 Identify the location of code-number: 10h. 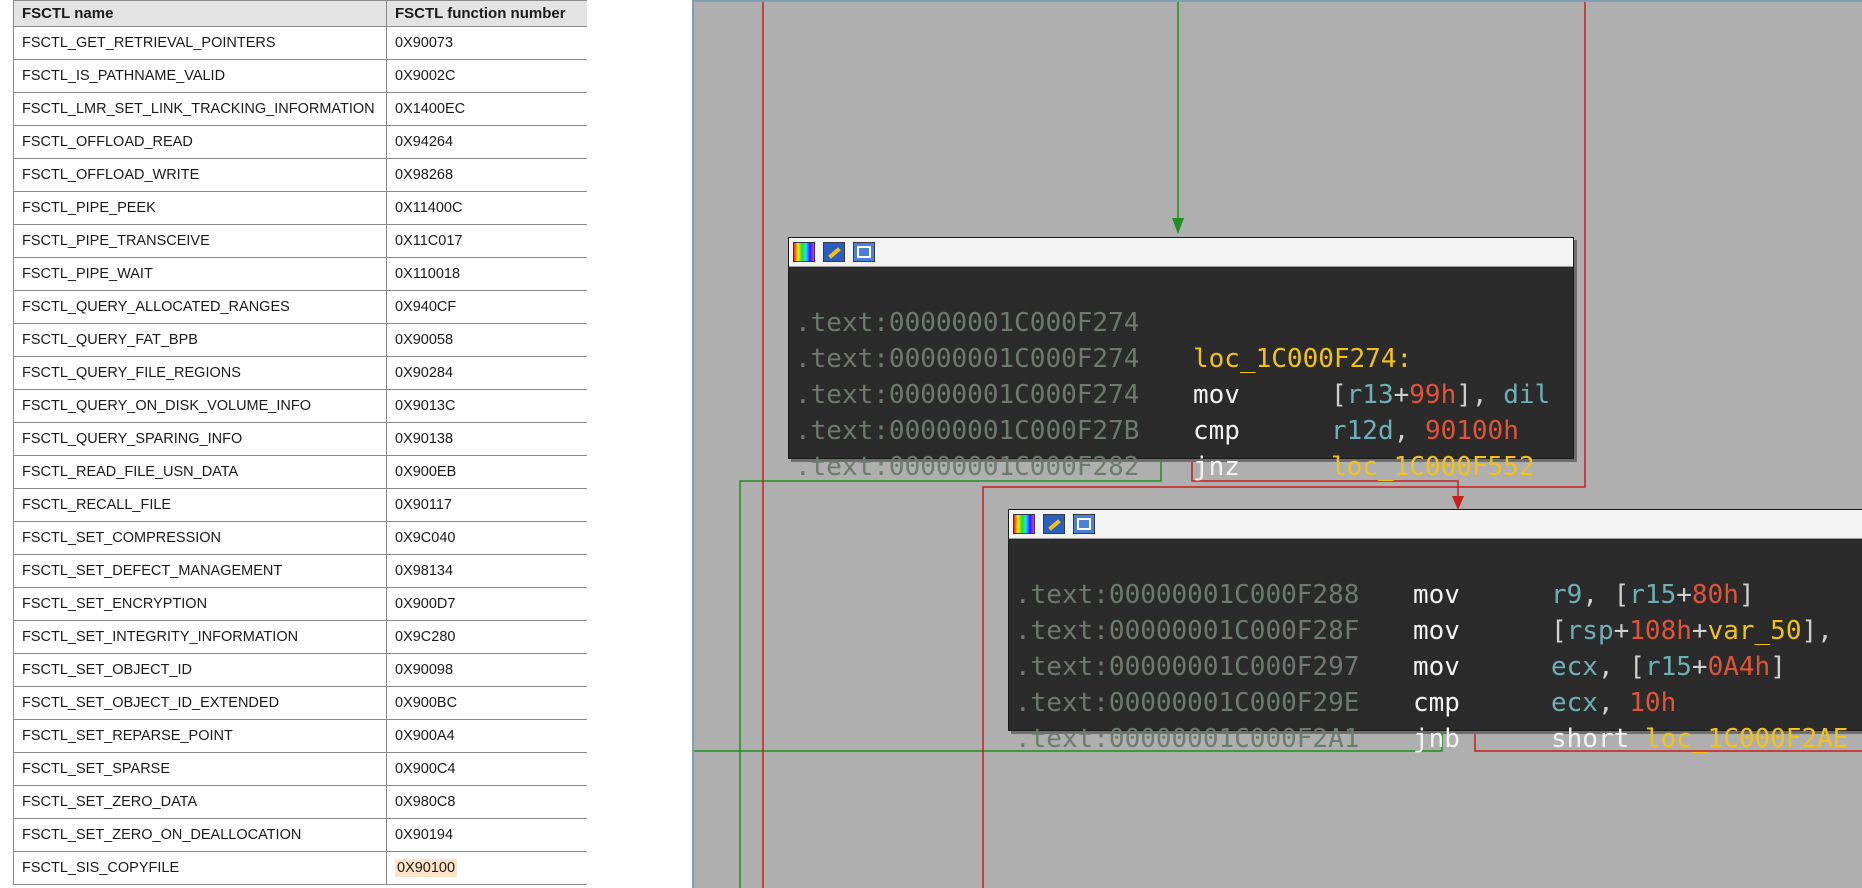
(1653, 703).